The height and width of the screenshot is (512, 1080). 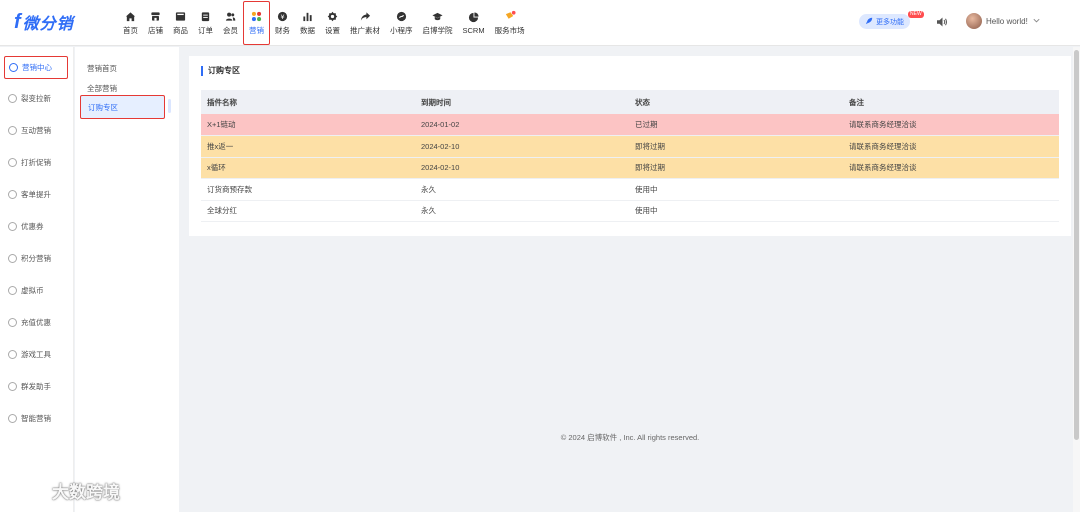 I want to click on more-features-button: 更多功能, so click(x=884, y=21).